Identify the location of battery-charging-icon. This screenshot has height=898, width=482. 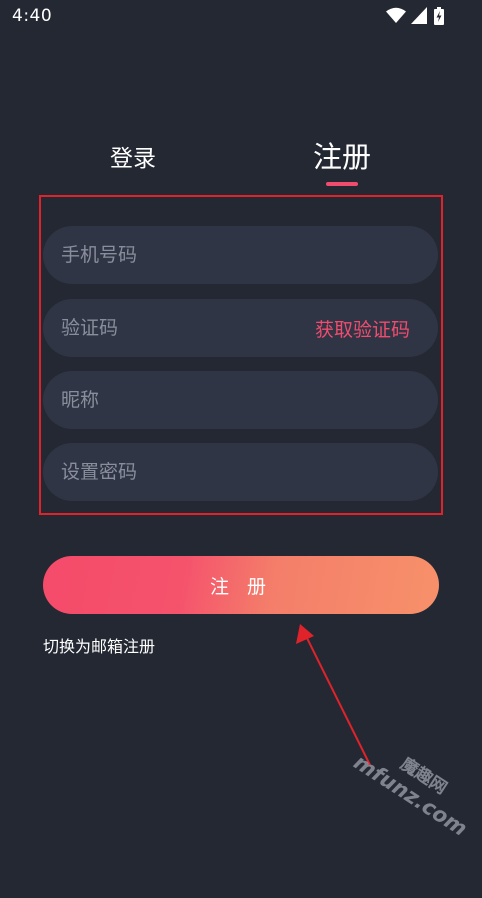
(439, 16).